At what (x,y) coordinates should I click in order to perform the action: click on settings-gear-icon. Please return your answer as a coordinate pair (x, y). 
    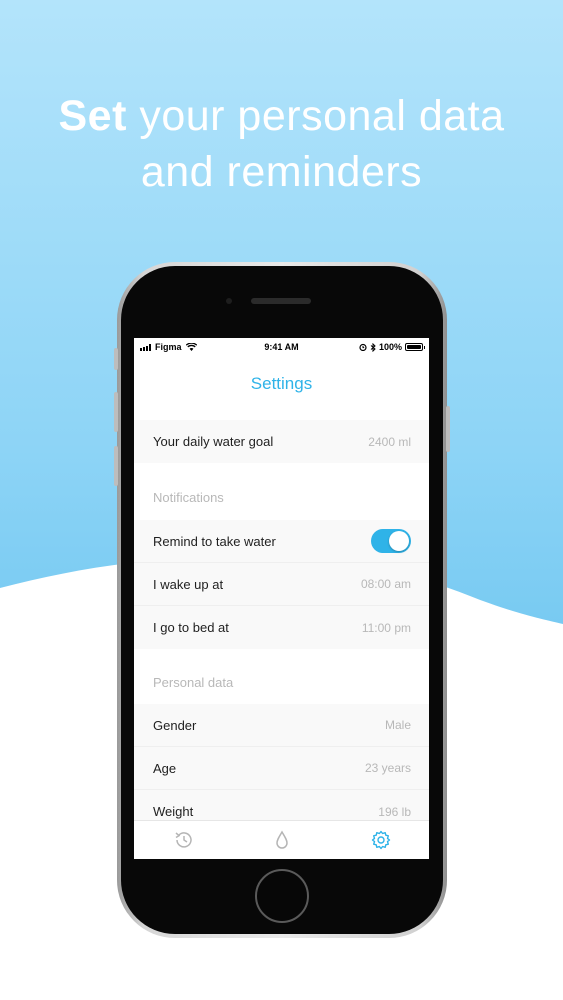
    Looking at the image, I should click on (381, 840).